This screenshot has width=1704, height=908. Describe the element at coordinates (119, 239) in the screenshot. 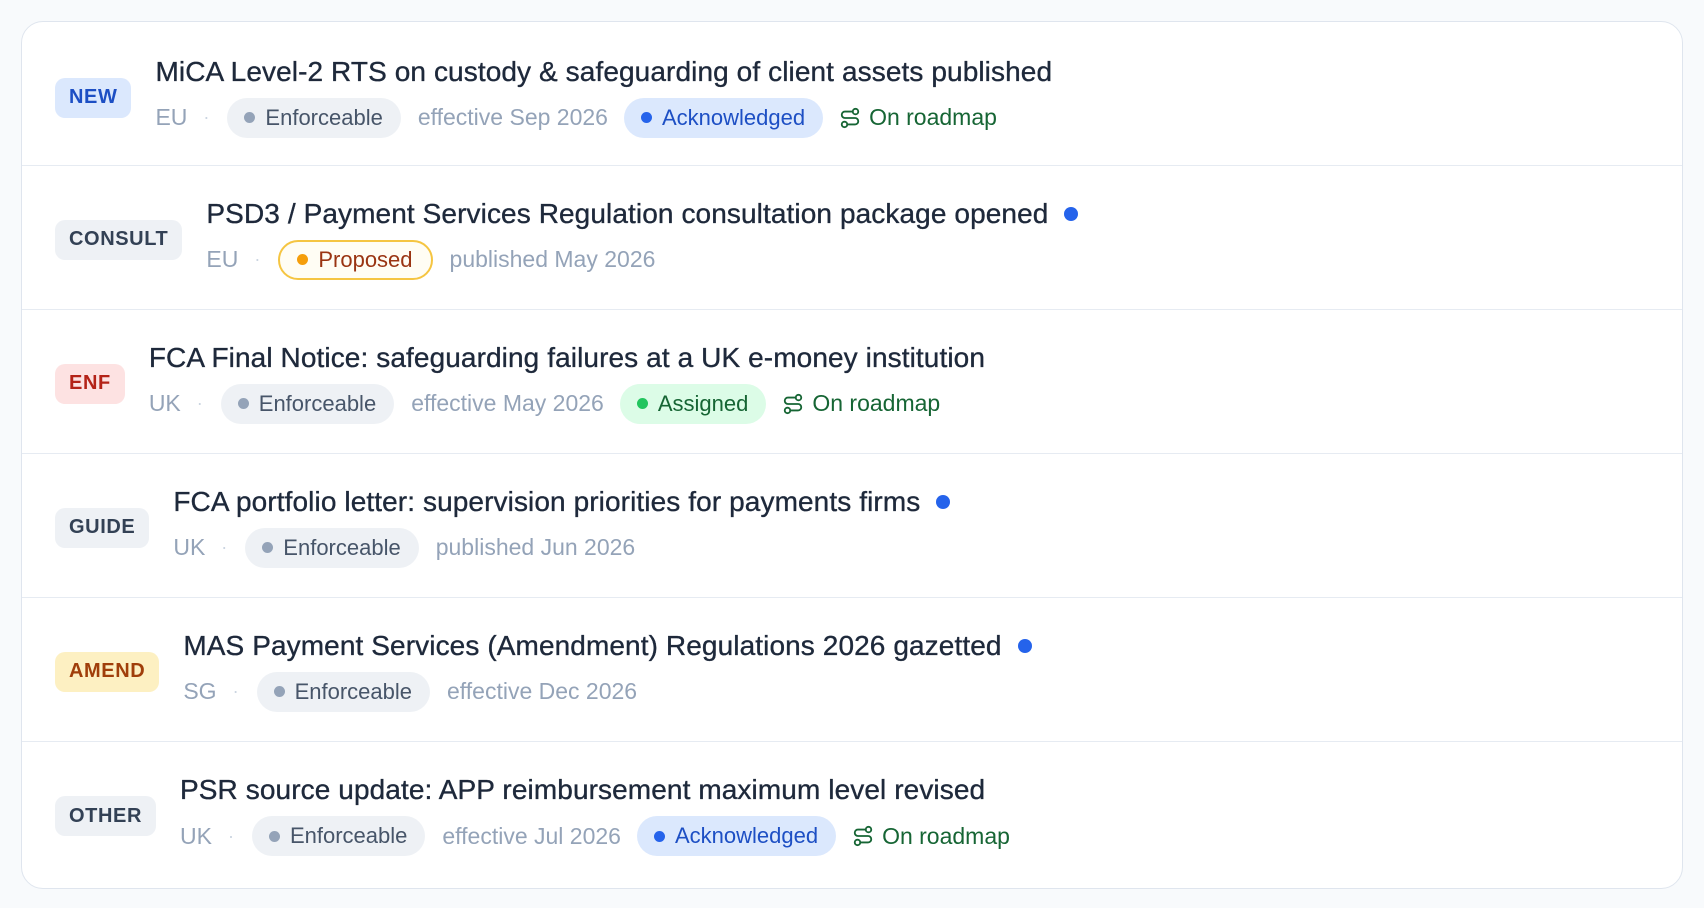

I see `tag-badge-consult: CONSULT` at that location.